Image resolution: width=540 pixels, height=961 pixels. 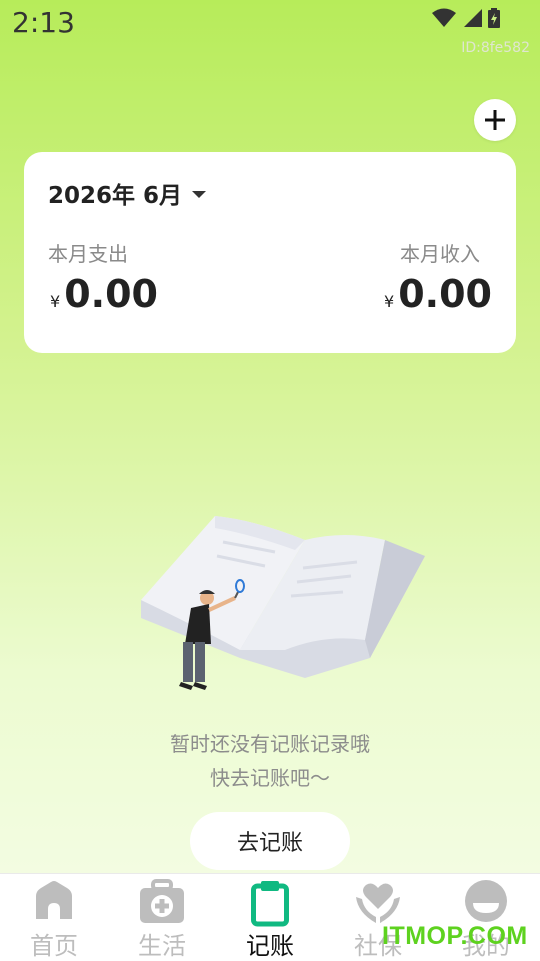 What do you see at coordinates (162, 901) in the screenshot?
I see `medical-kit-icon` at bounding box center [162, 901].